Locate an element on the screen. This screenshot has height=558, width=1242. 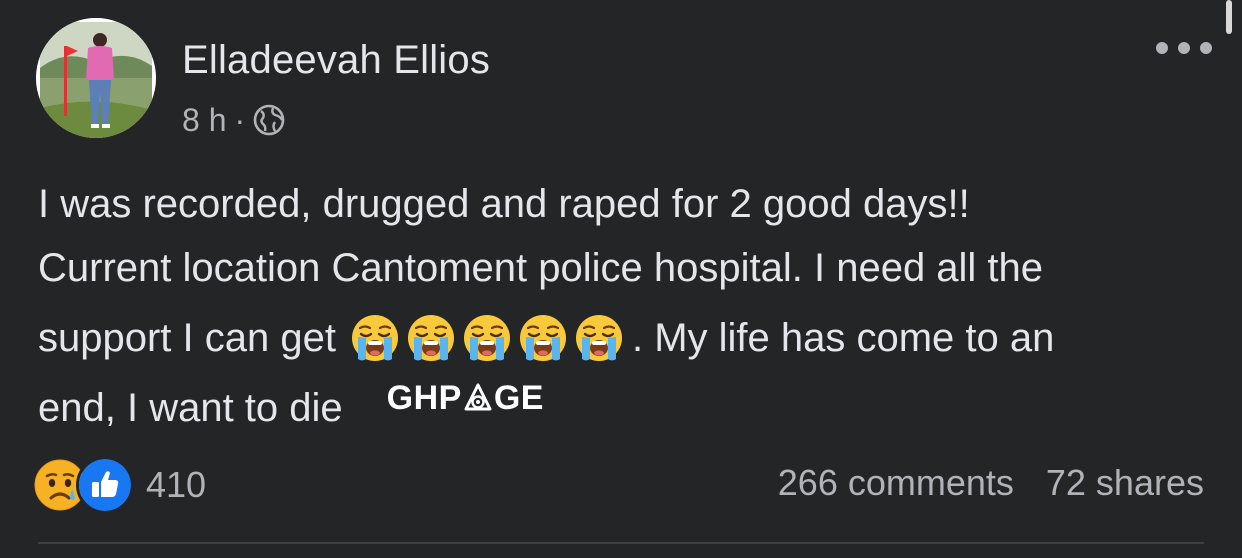
watermark-text: GHP is located at coordinates (424, 398).